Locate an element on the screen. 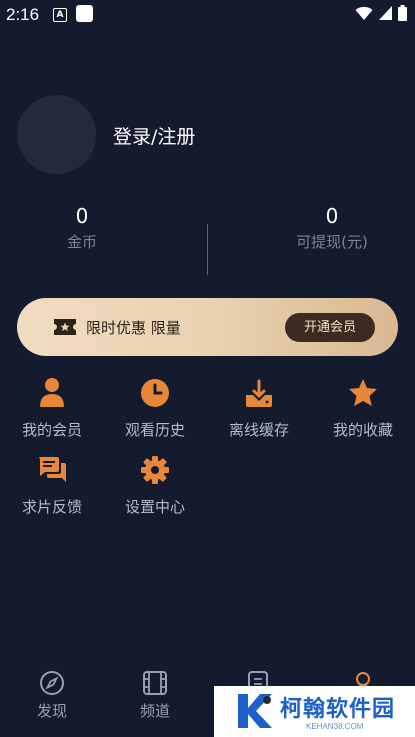 This screenshot has width=415, height=737. ticket-icon is located at coordinates (65, 327).